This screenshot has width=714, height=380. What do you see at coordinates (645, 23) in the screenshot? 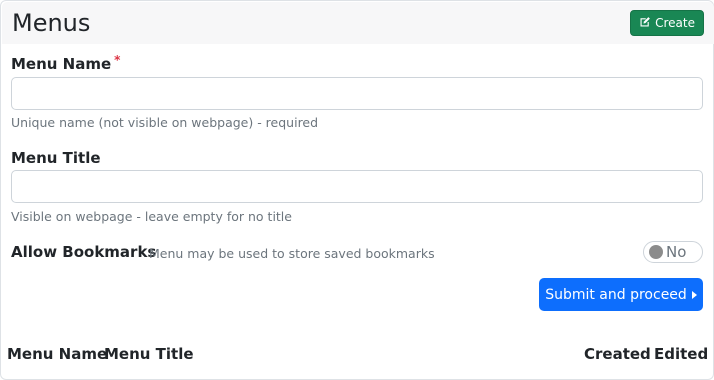
I see `edit-icon` at bounding box center [645, 23].